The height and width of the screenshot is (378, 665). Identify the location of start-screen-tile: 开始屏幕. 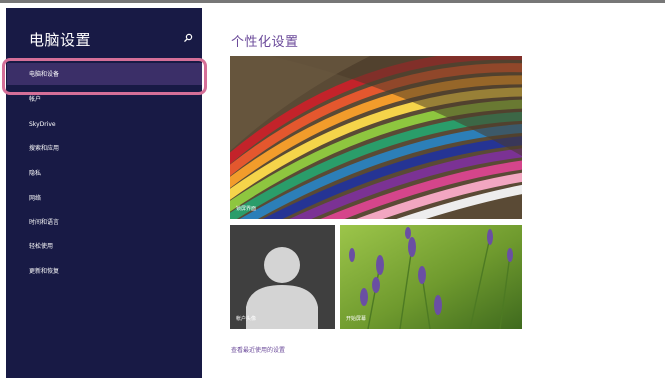
(431, 277).